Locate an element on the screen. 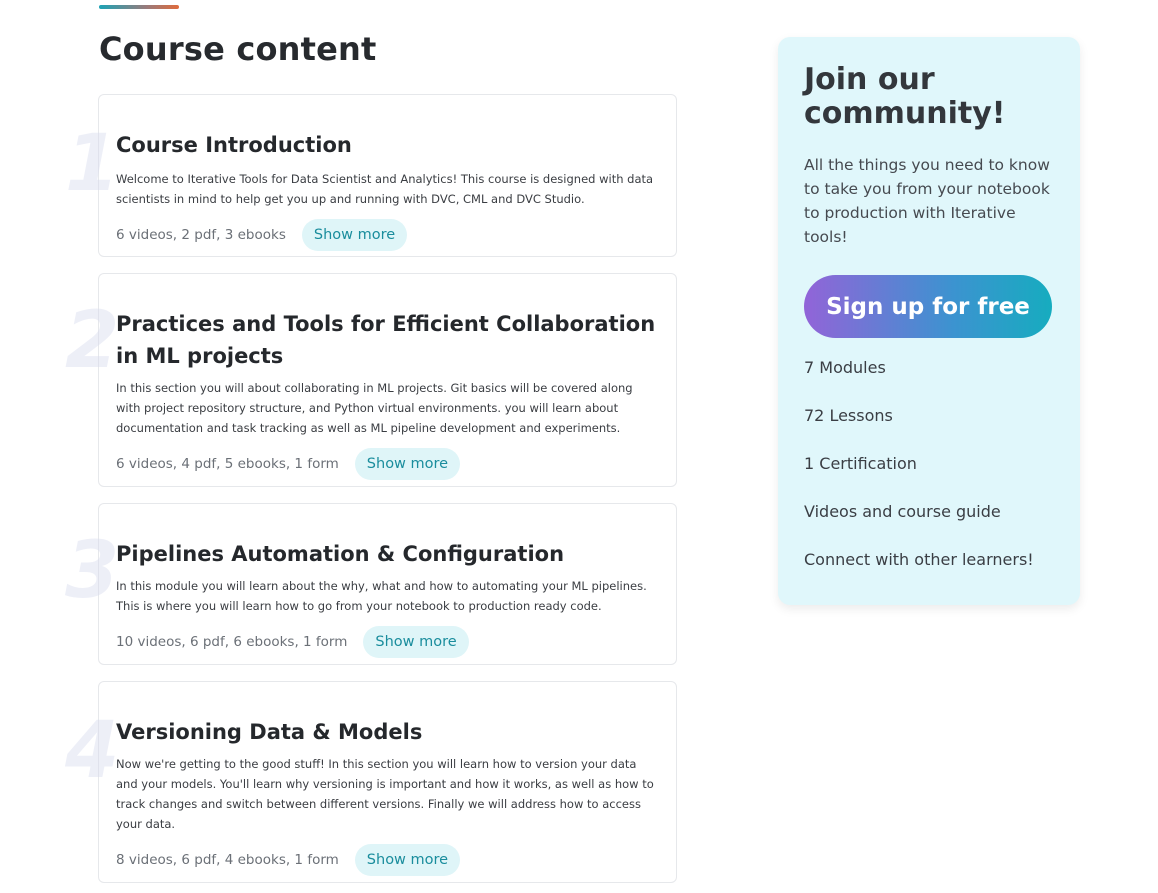  module-footer: 6 videos, 2 pdf, 3 ebooks Show more is located at coordinates (388, 235).